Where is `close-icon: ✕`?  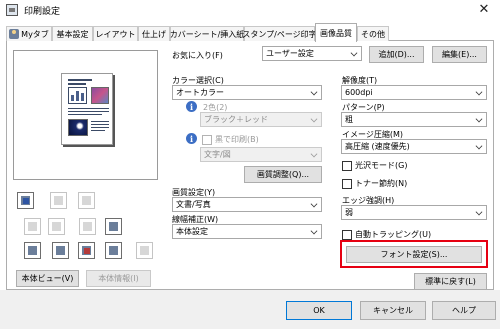
close-icon: ✕ is located at coordinates (484, 9).